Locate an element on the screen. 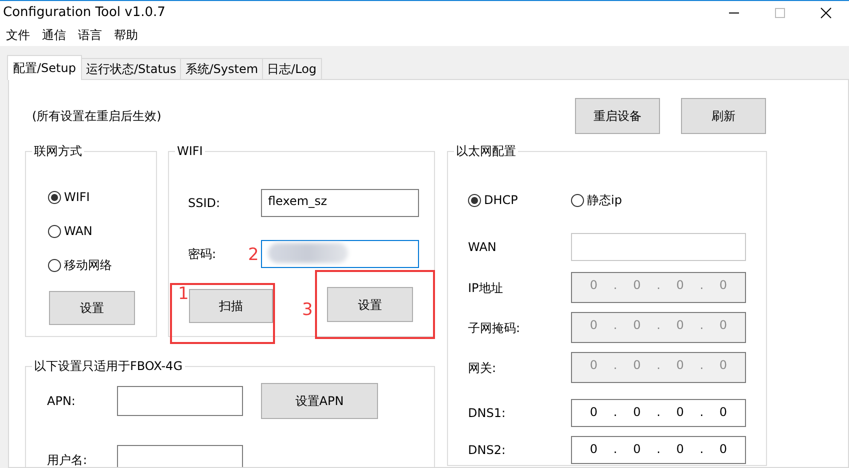 The image size is (849, 468). tab: 配置/Setup is located at coordinates (44, 67).